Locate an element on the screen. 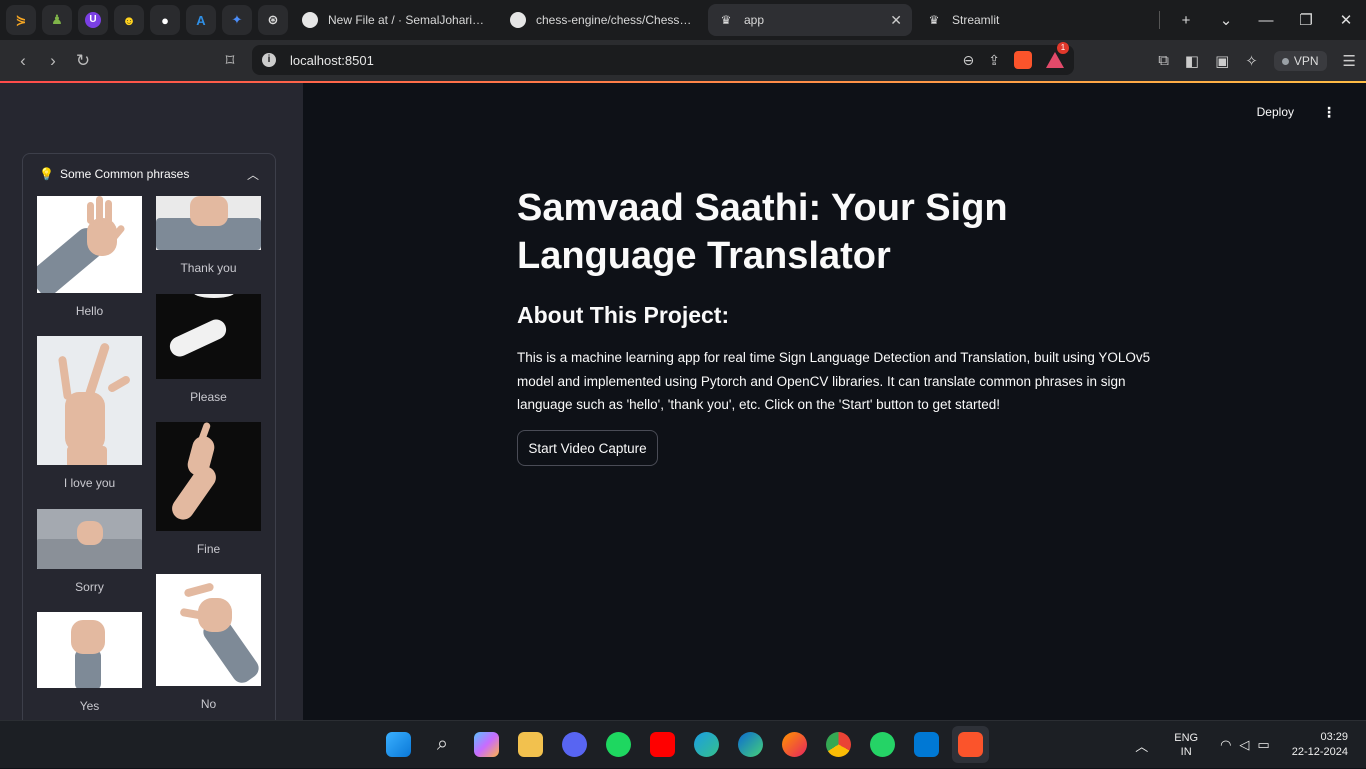 This screenshot has width=1366, height=769. clock-date: 22-12-2024 is located at coordinates (1319, 752).